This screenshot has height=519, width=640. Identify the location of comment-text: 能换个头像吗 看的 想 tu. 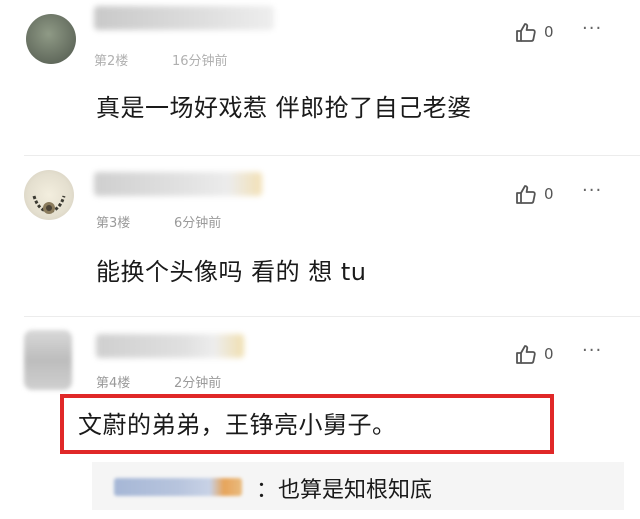
(231, 272).